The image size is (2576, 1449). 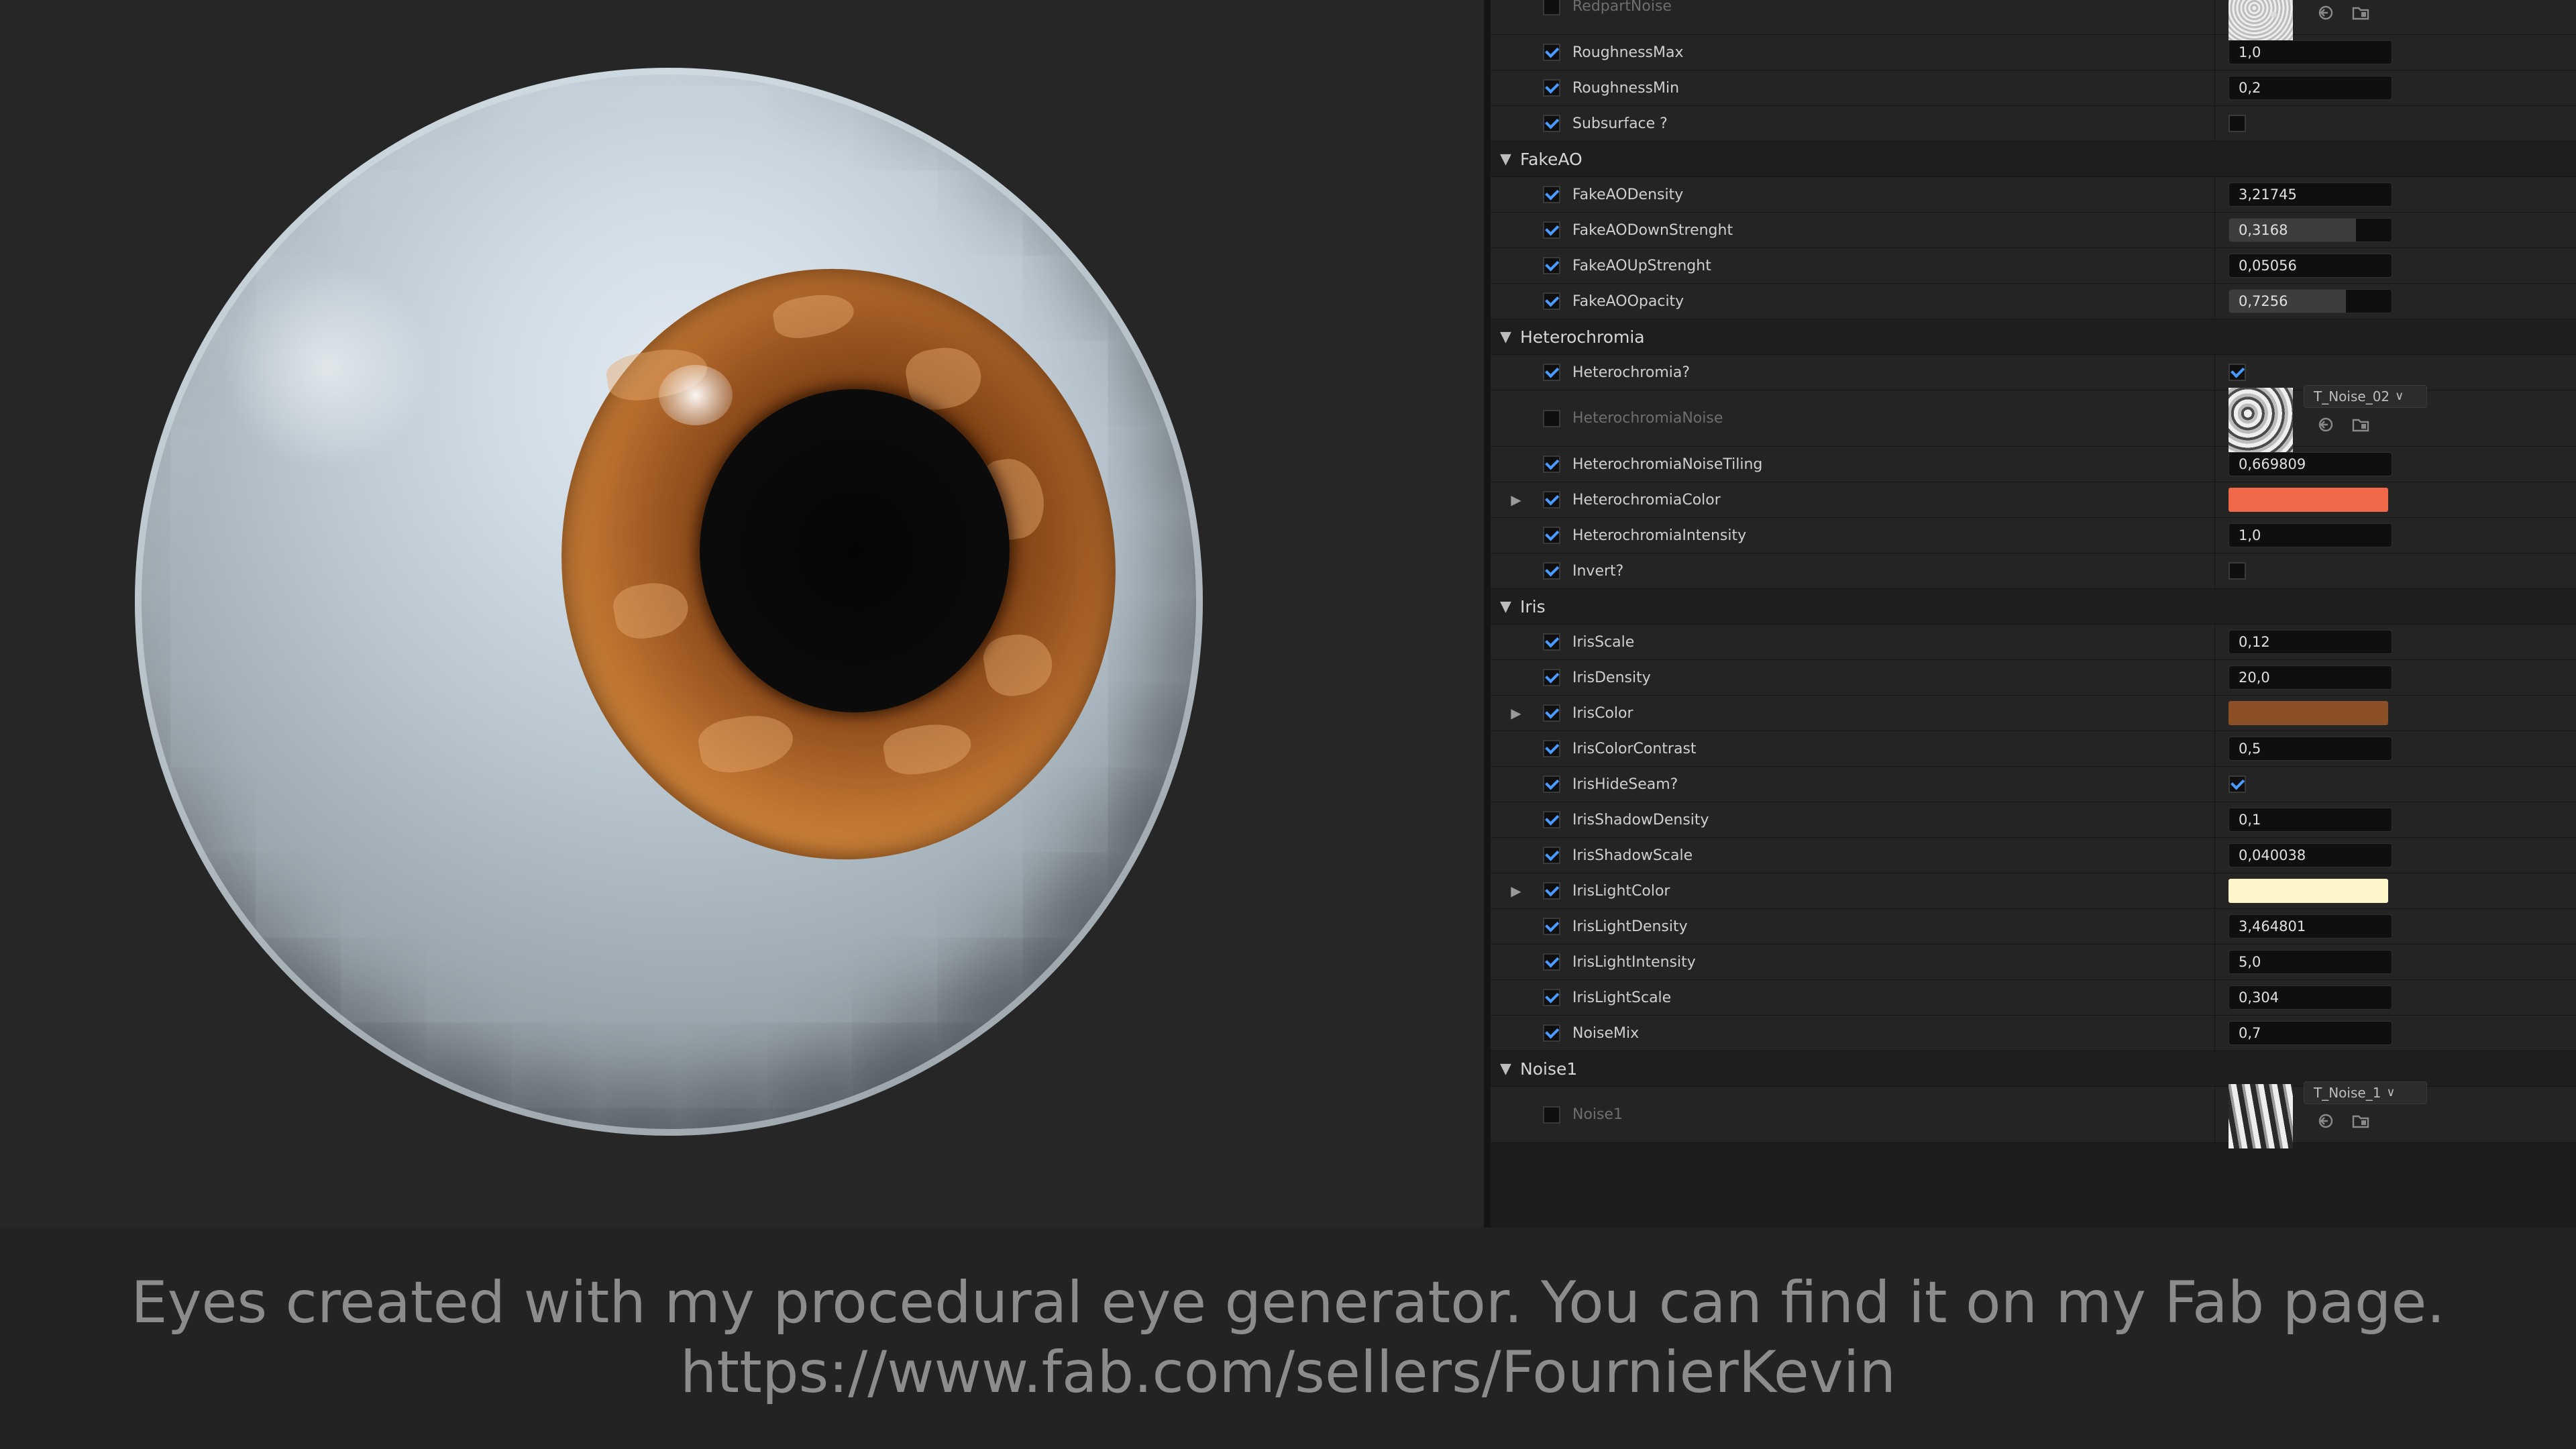 What do you see at coordinates (2310, 926) in the screenshot?
I see `numeric-field: 3,464801` at bounding box center [2310, 926].